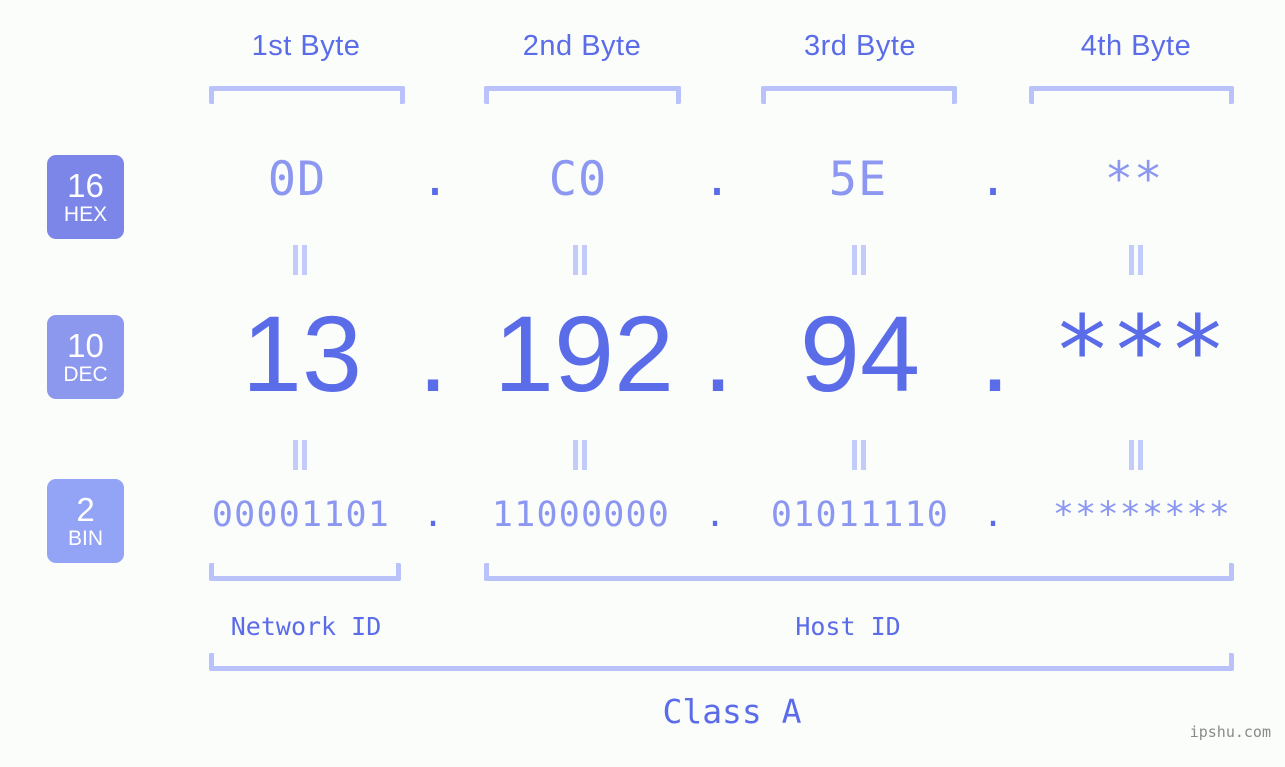  I want to click on radix-badge-bin-number: 2, so click(85, 509).